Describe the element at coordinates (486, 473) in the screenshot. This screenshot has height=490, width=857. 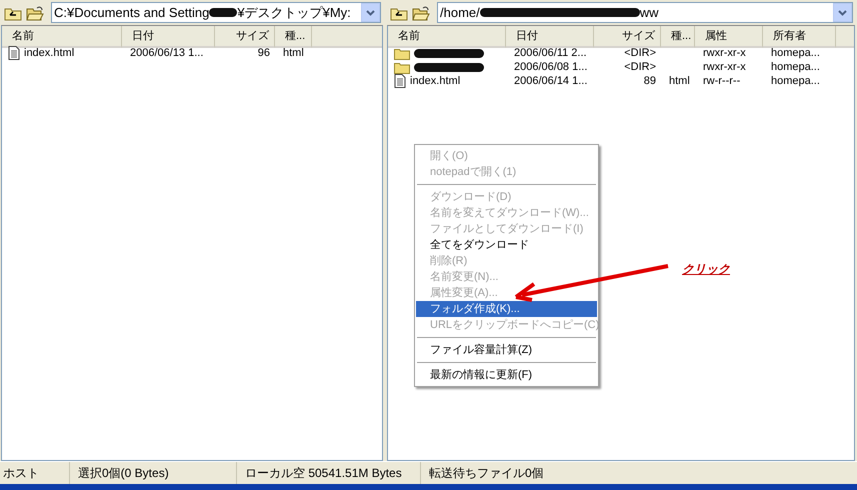
I see `status-text: 転送待ちファイル0個` at that location.